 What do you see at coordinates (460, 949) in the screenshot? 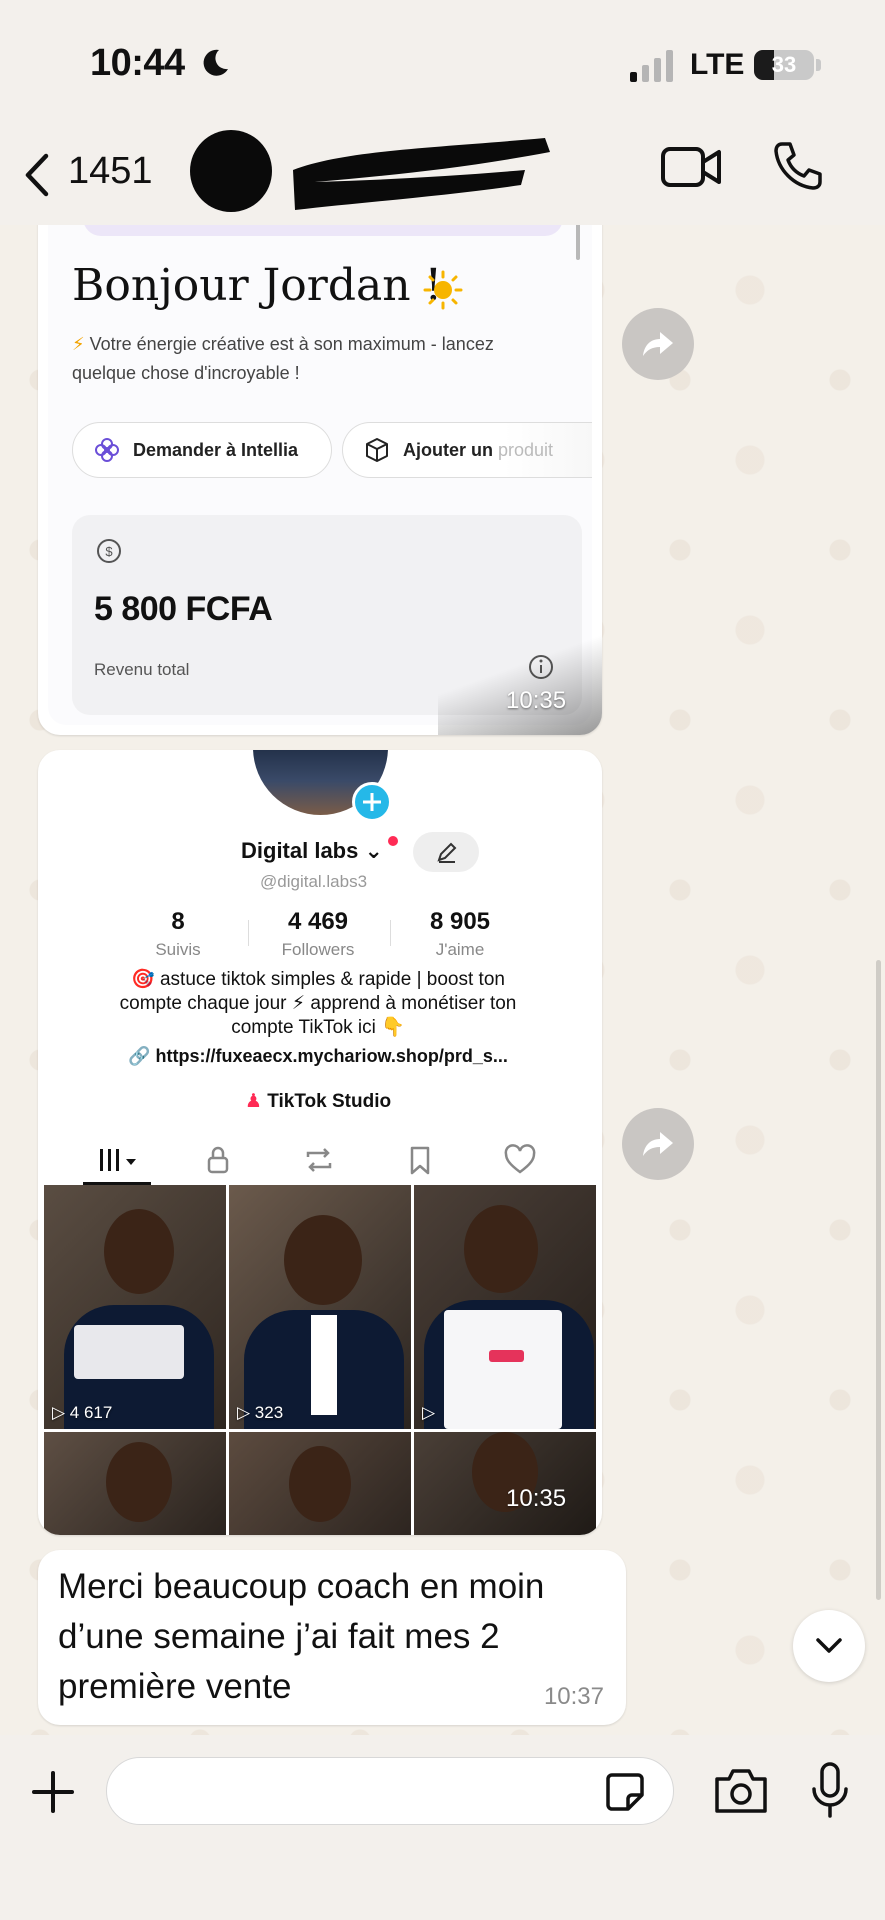
I see `stat-likes-label: J'aime` at bounding box center [460, 949].